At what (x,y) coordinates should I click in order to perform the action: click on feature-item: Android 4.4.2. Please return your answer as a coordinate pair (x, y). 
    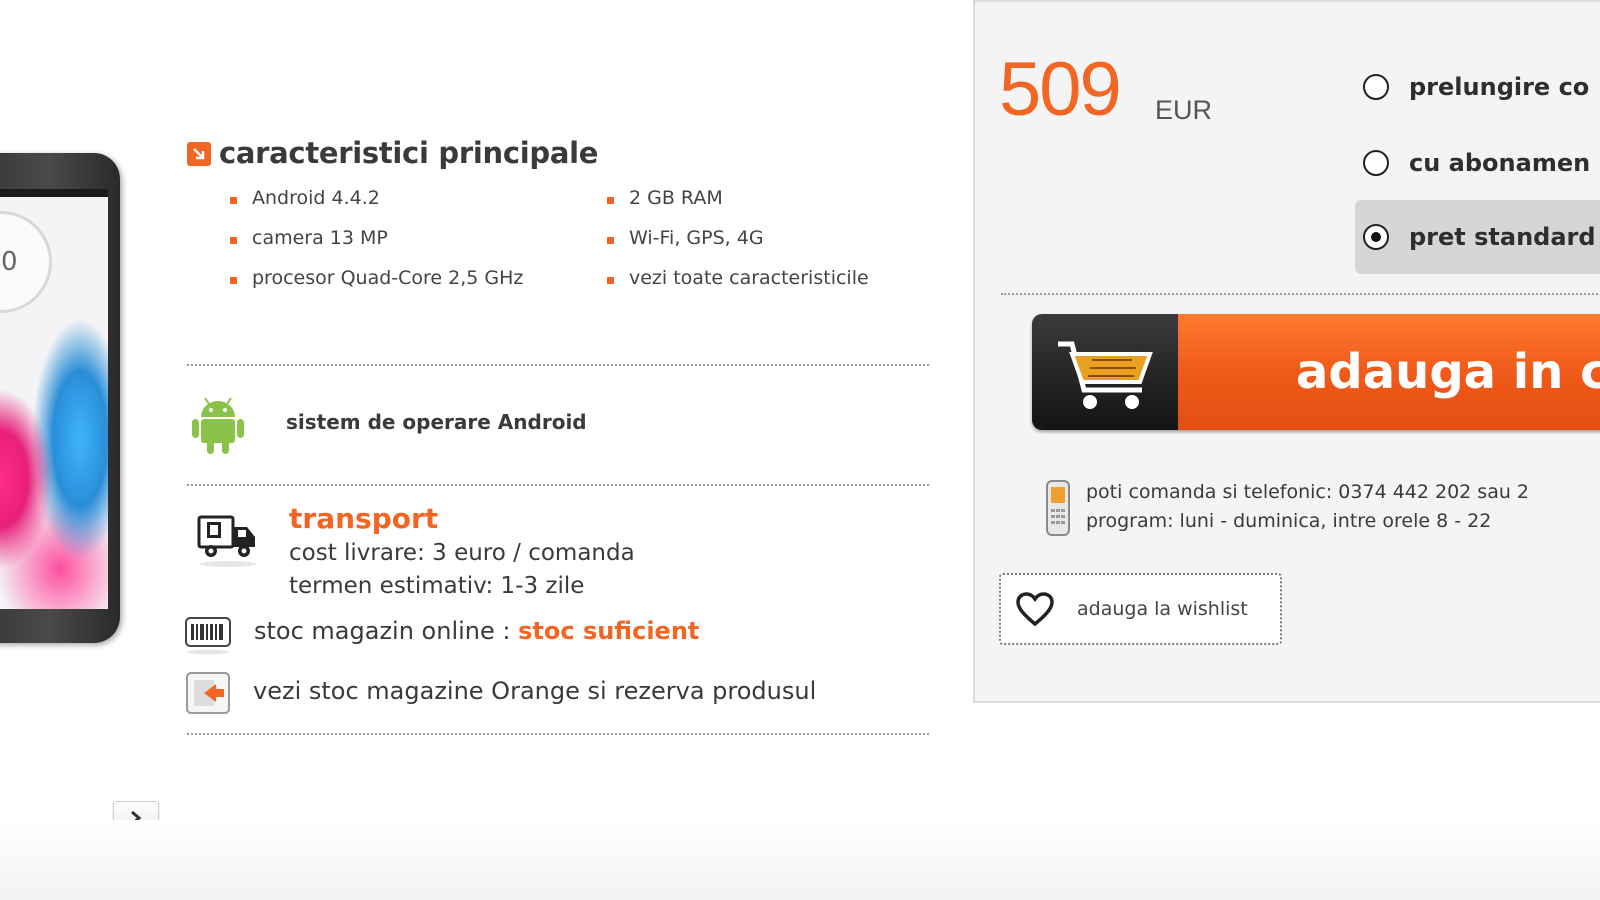
    Looking at the image, I should click on (305, 198).